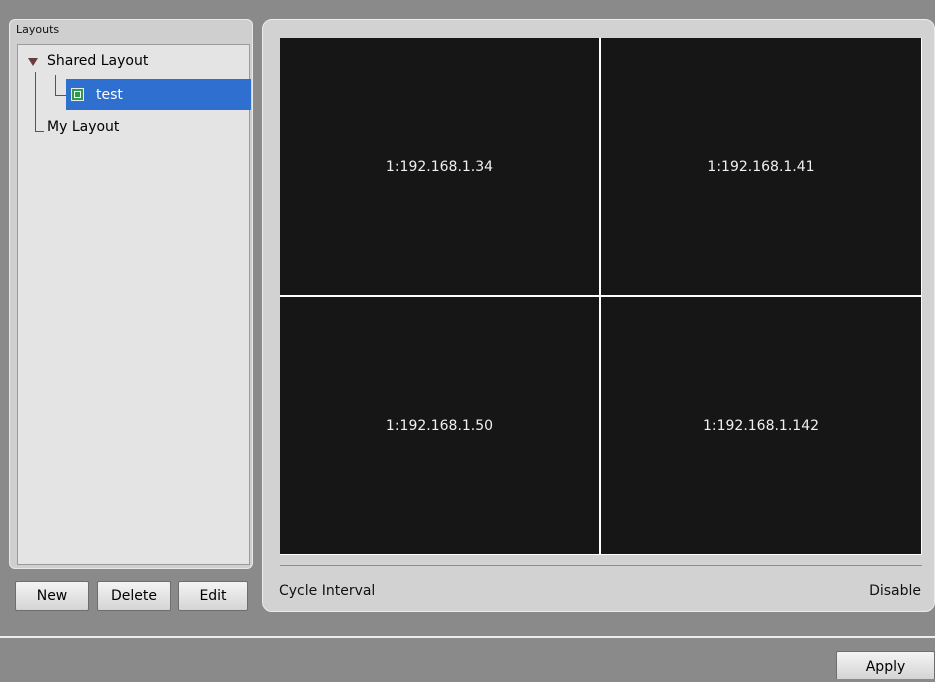  I want to click on new-button: New, so click(52, 596).